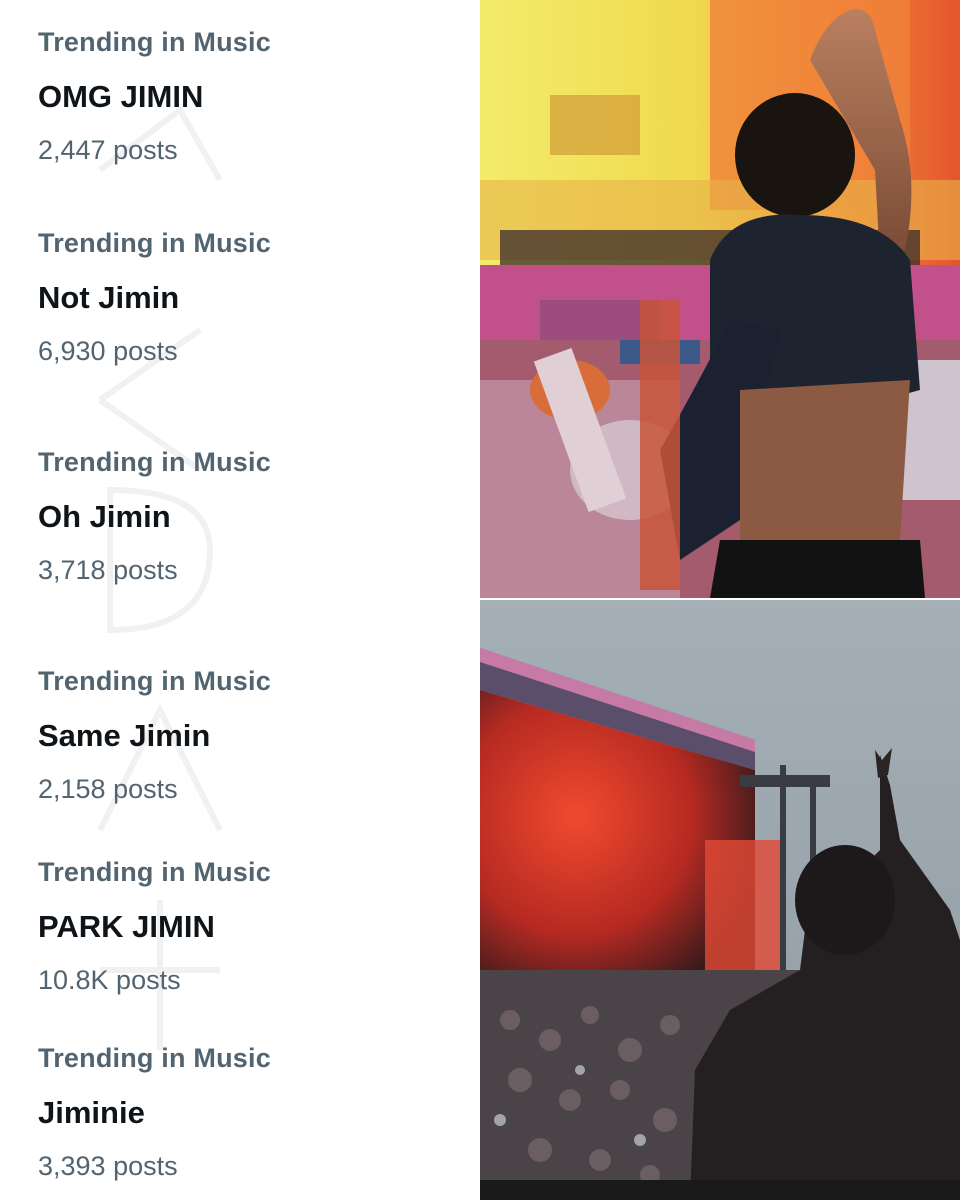 The height and width of the screenshot is (1200, 960). What do you see at coordinates (108, 570) in the screenshot?
I see `trend-post-count: 3,718 posts` at bounding box center [108, 570].